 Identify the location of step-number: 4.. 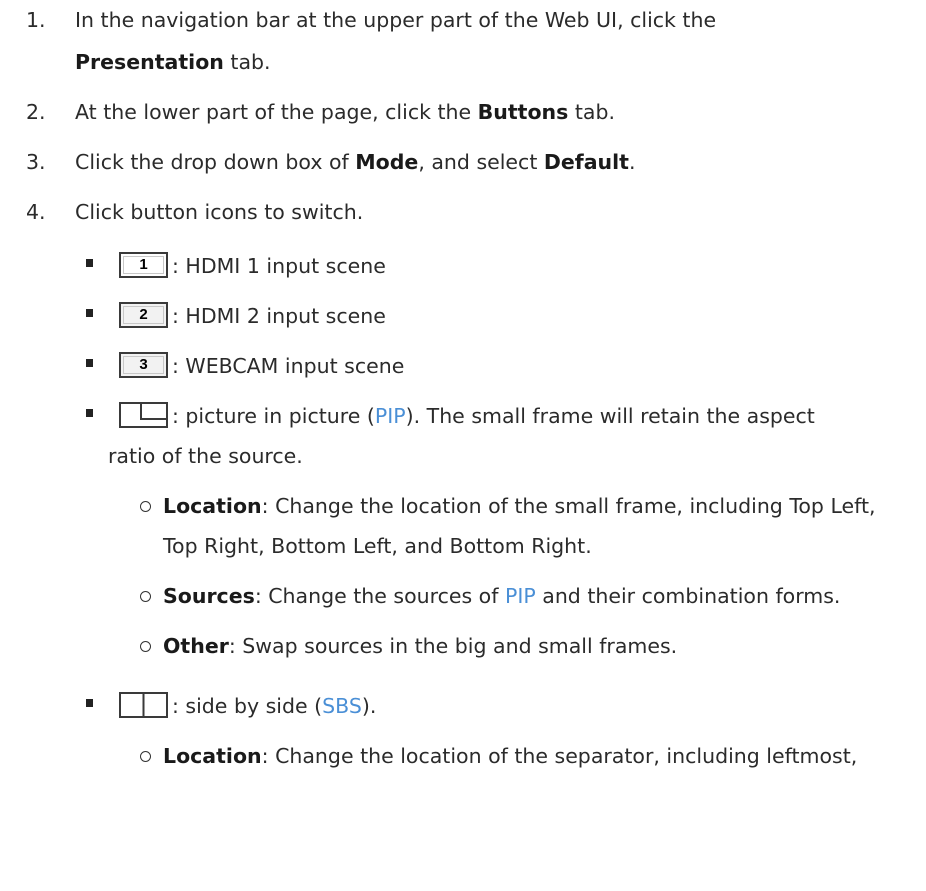
(36, 212).